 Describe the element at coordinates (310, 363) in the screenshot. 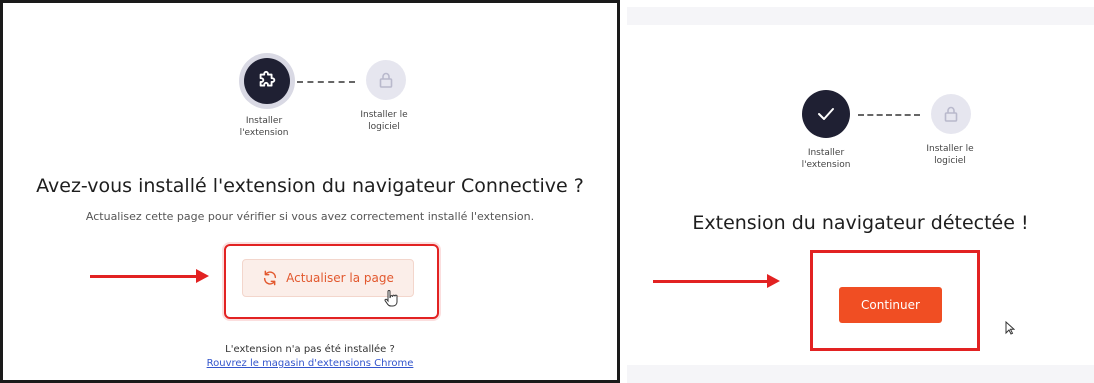

I see `chrome-store-link: Rouvrez le magasin d'extensions Chrome` at that location.